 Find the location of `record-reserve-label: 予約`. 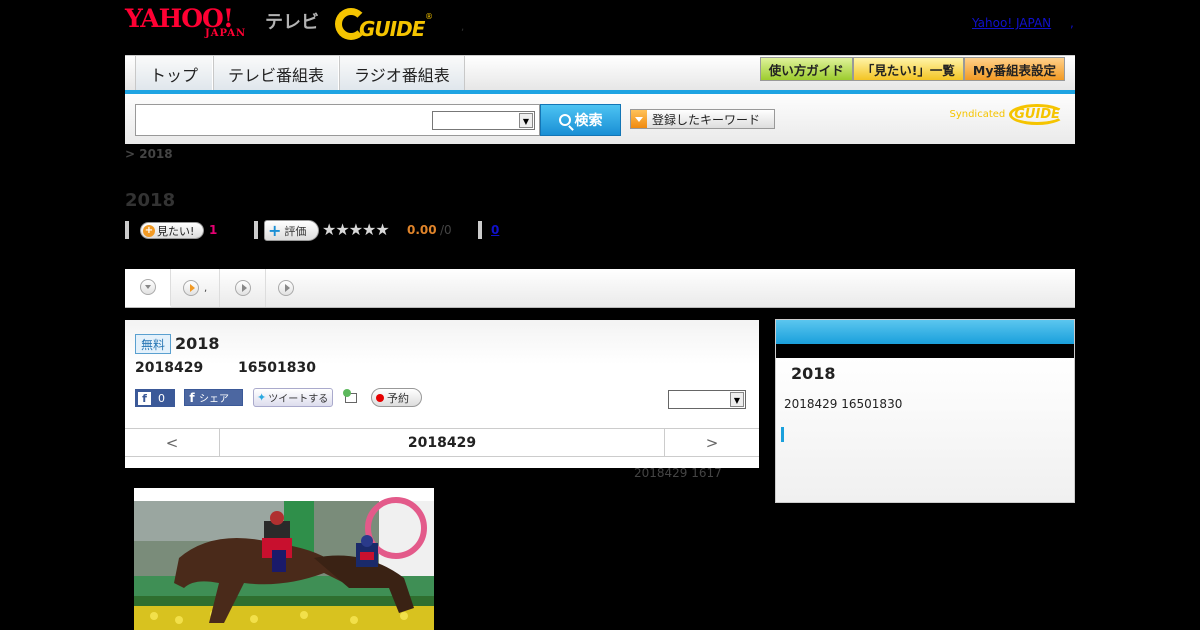

record-reserve-label: 予約 is located at coordinates (398, 398).